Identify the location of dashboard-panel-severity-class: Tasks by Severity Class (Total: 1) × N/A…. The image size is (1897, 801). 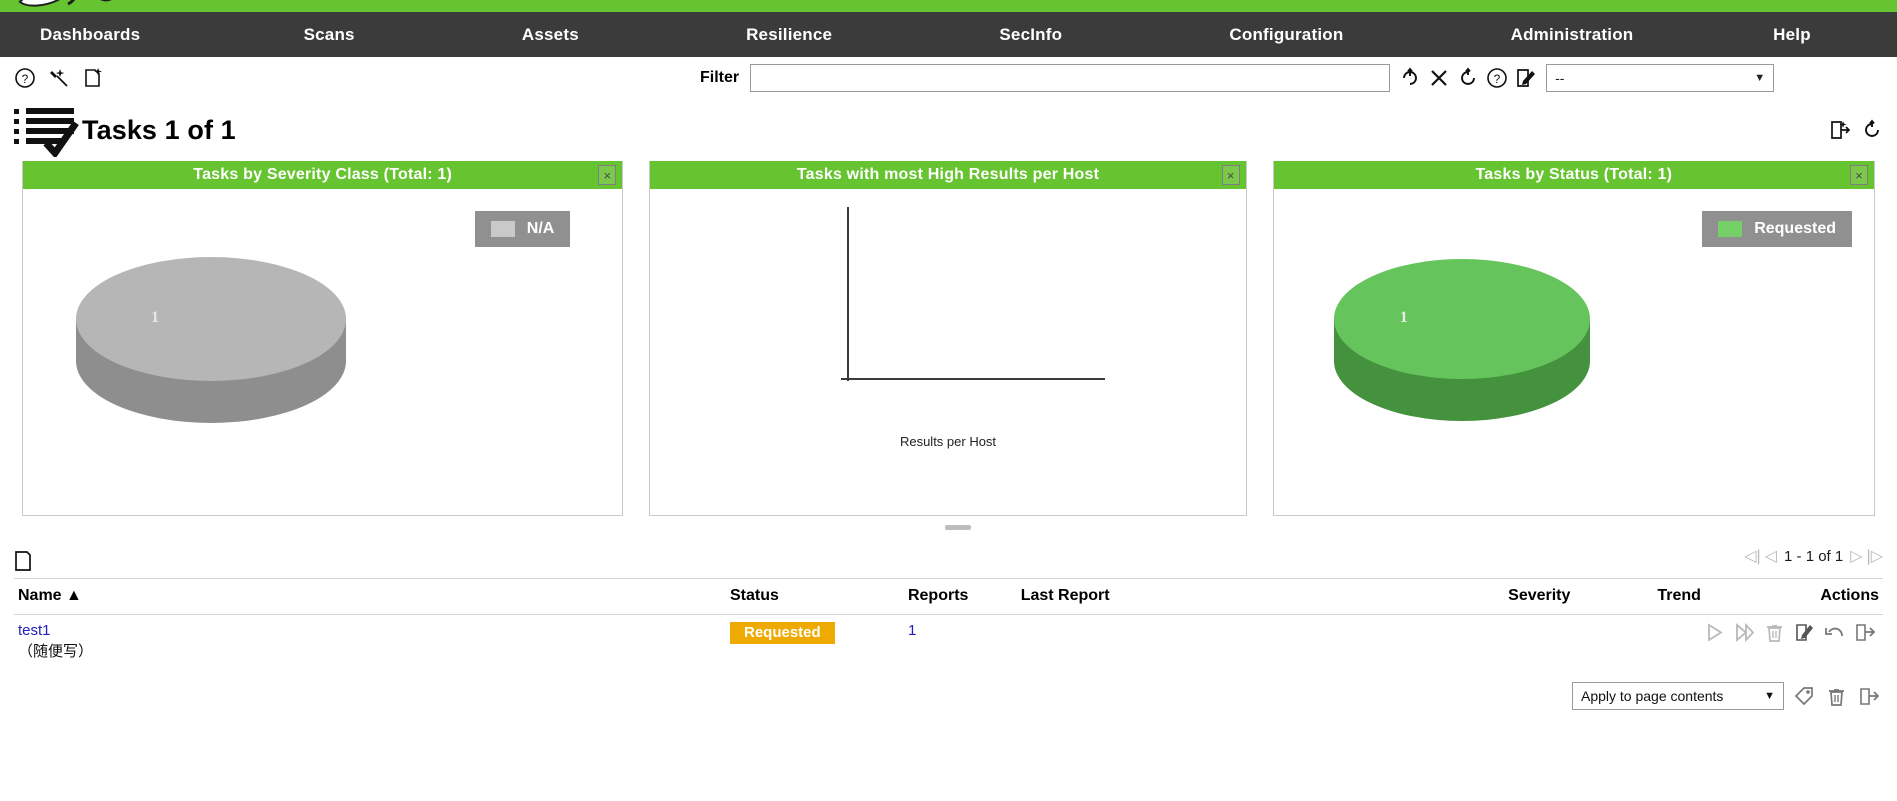
(323, 338).